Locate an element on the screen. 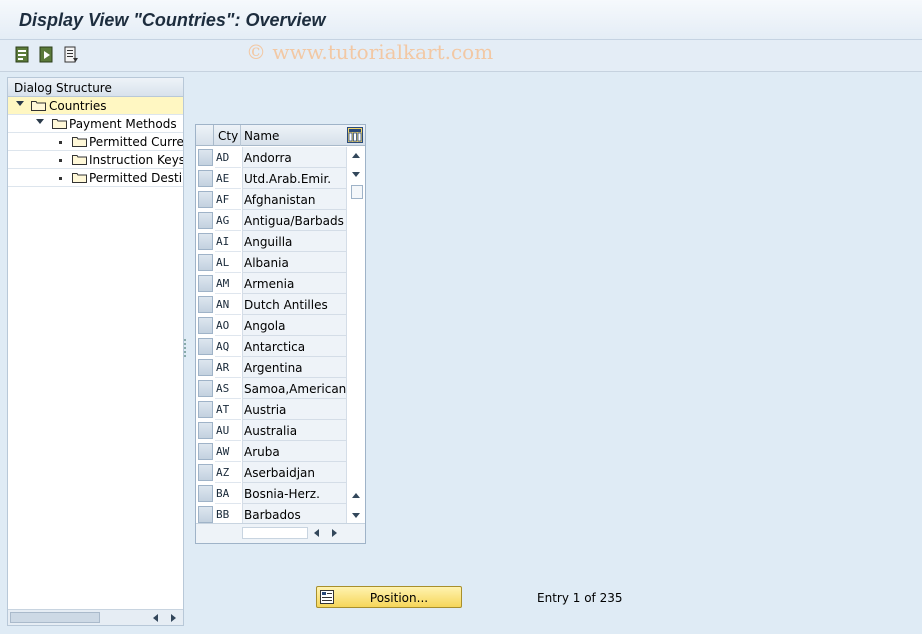 Image resolution: width=922 pixels, height=634 pixels. print-icon is located at coordinates (71, 55).